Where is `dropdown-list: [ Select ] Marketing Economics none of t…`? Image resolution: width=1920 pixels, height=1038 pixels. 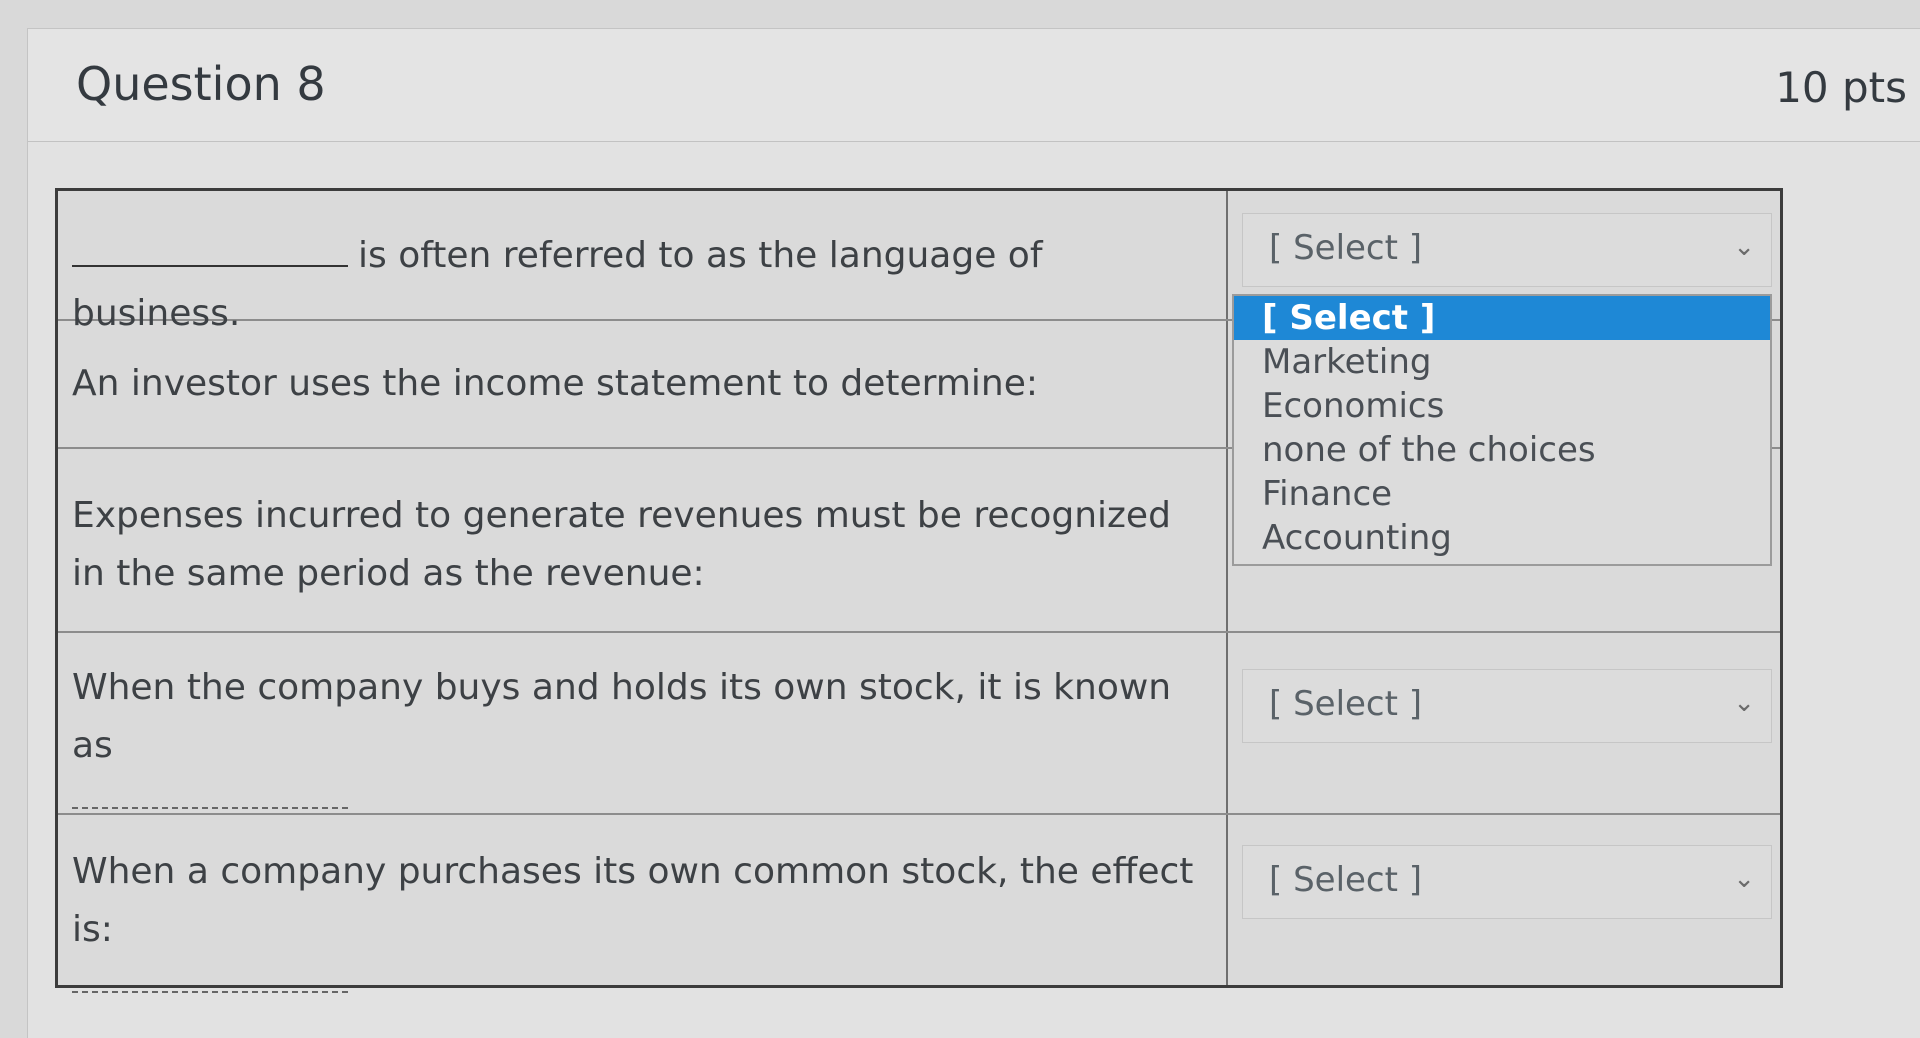 dropdown-list: [ Select ] Marketing Economics none of t… is located at coordinates (1502, 430).